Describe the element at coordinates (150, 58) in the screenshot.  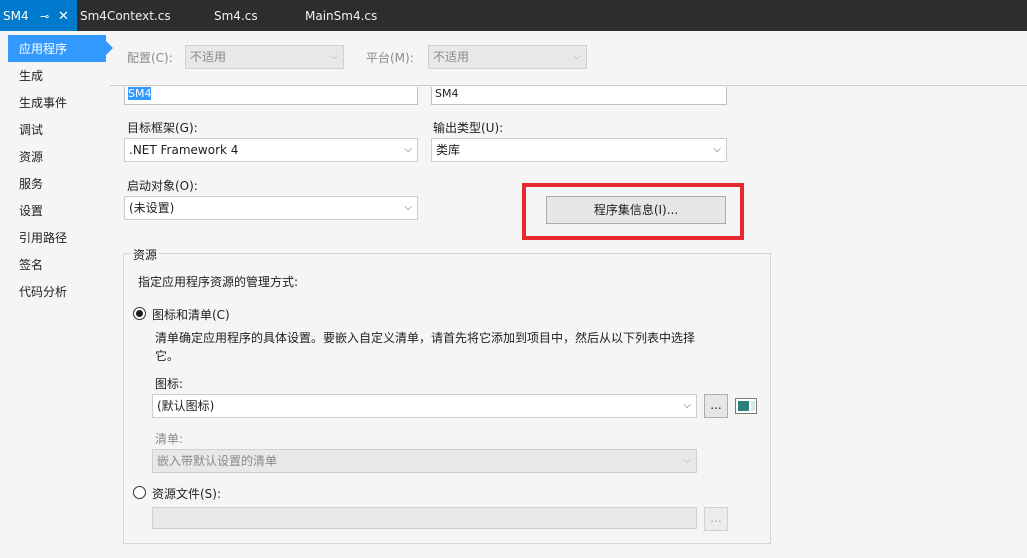
I see `configuration-label: 配置(C):` at that location.